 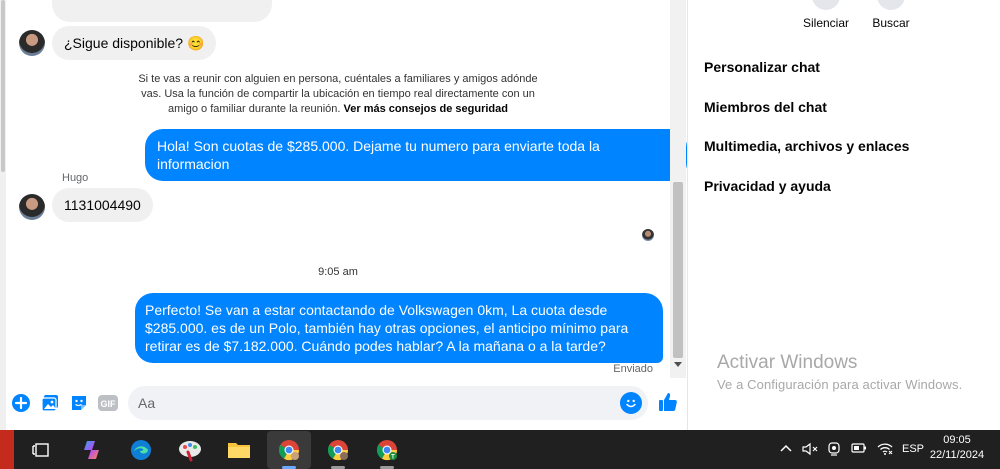 What do you see at coordinates (289, 450) in the screenshot?
I see `chrome-icon` at bounding box center [289, 450].